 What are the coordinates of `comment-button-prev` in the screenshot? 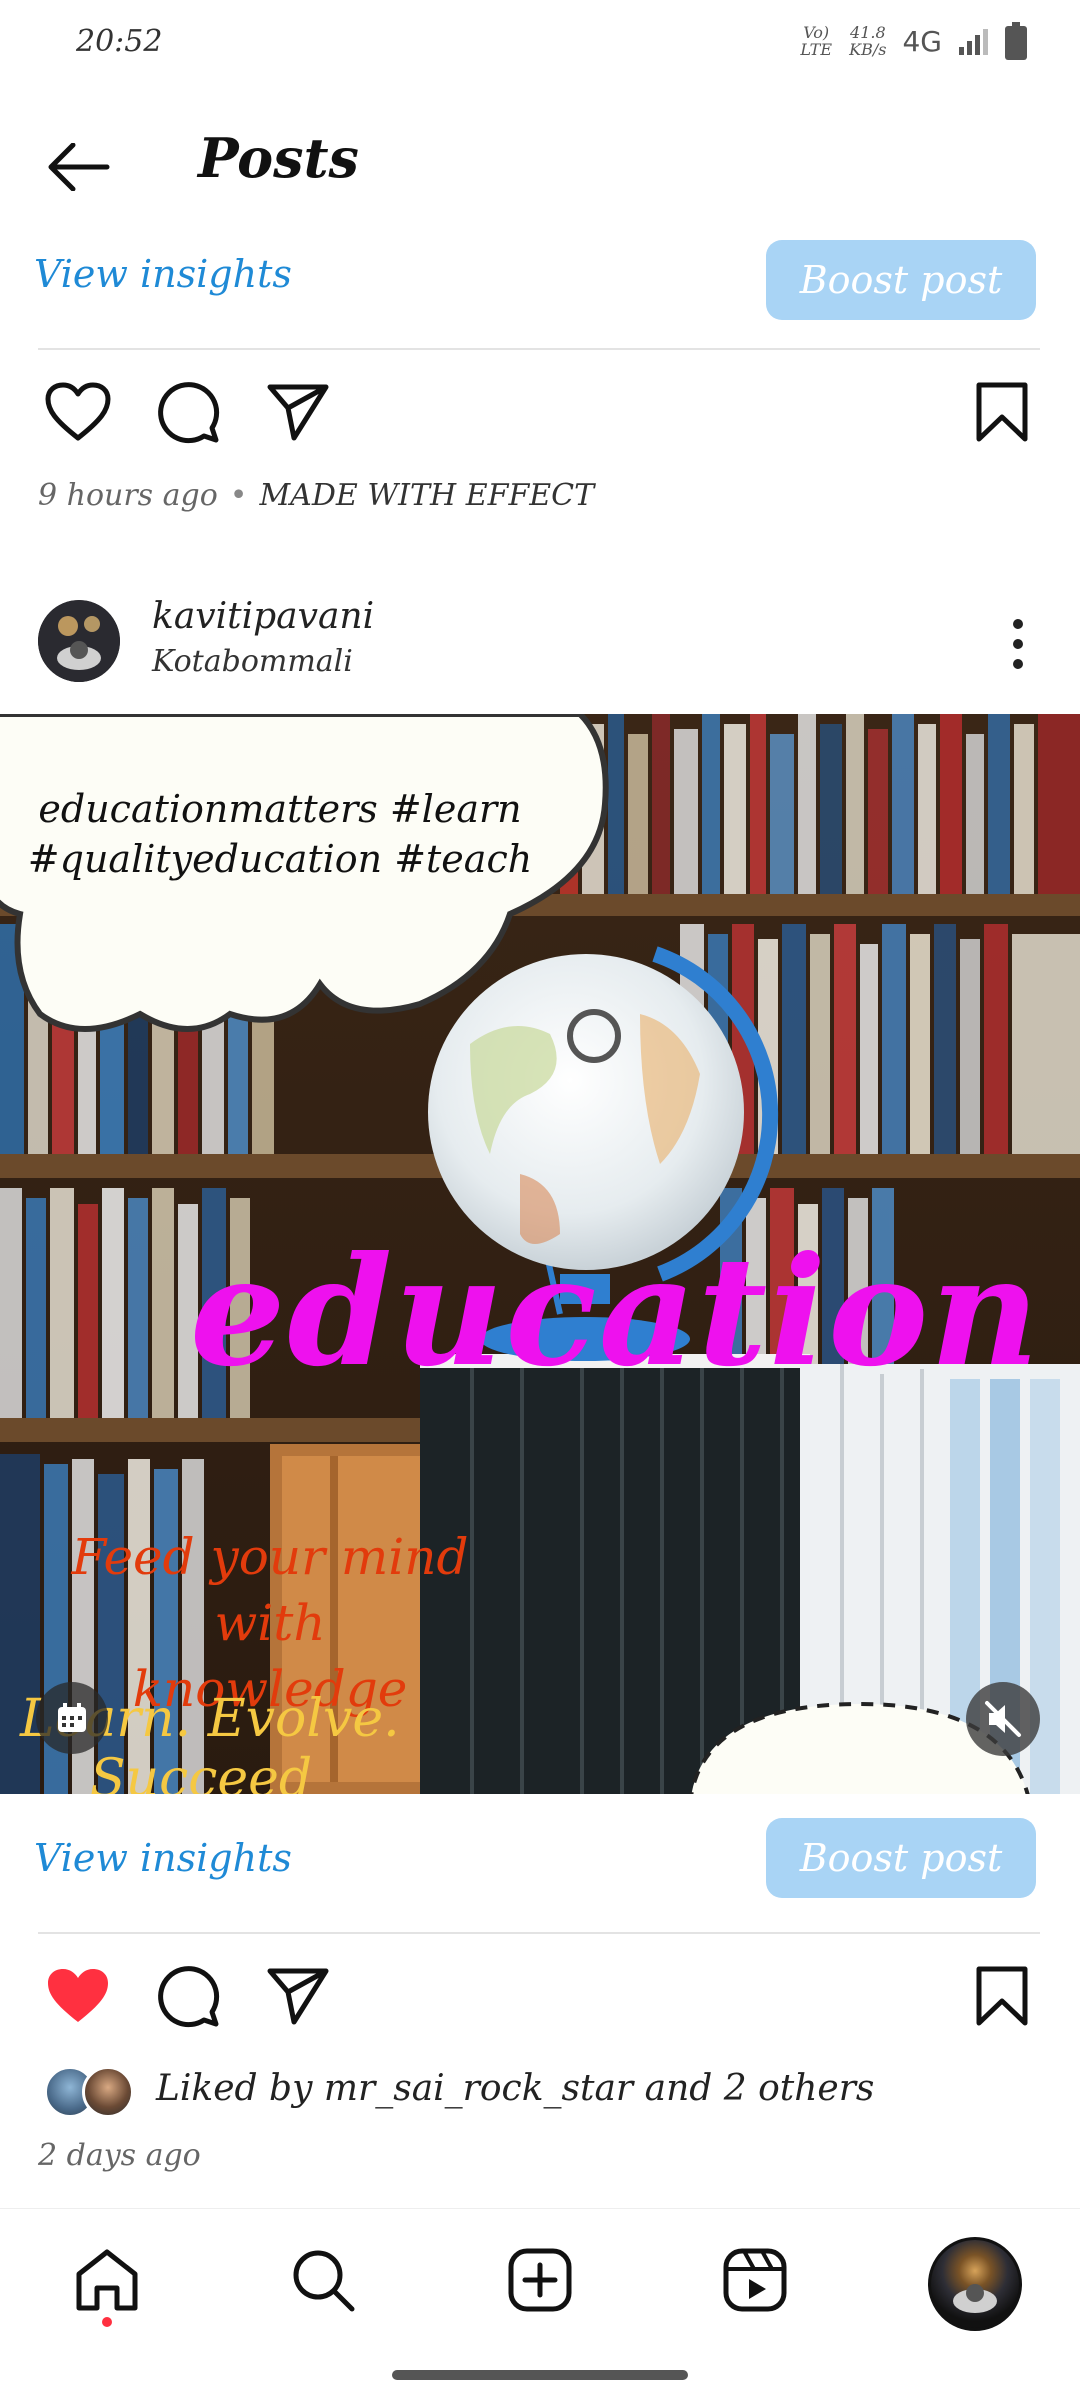 It's located at (188, 412).